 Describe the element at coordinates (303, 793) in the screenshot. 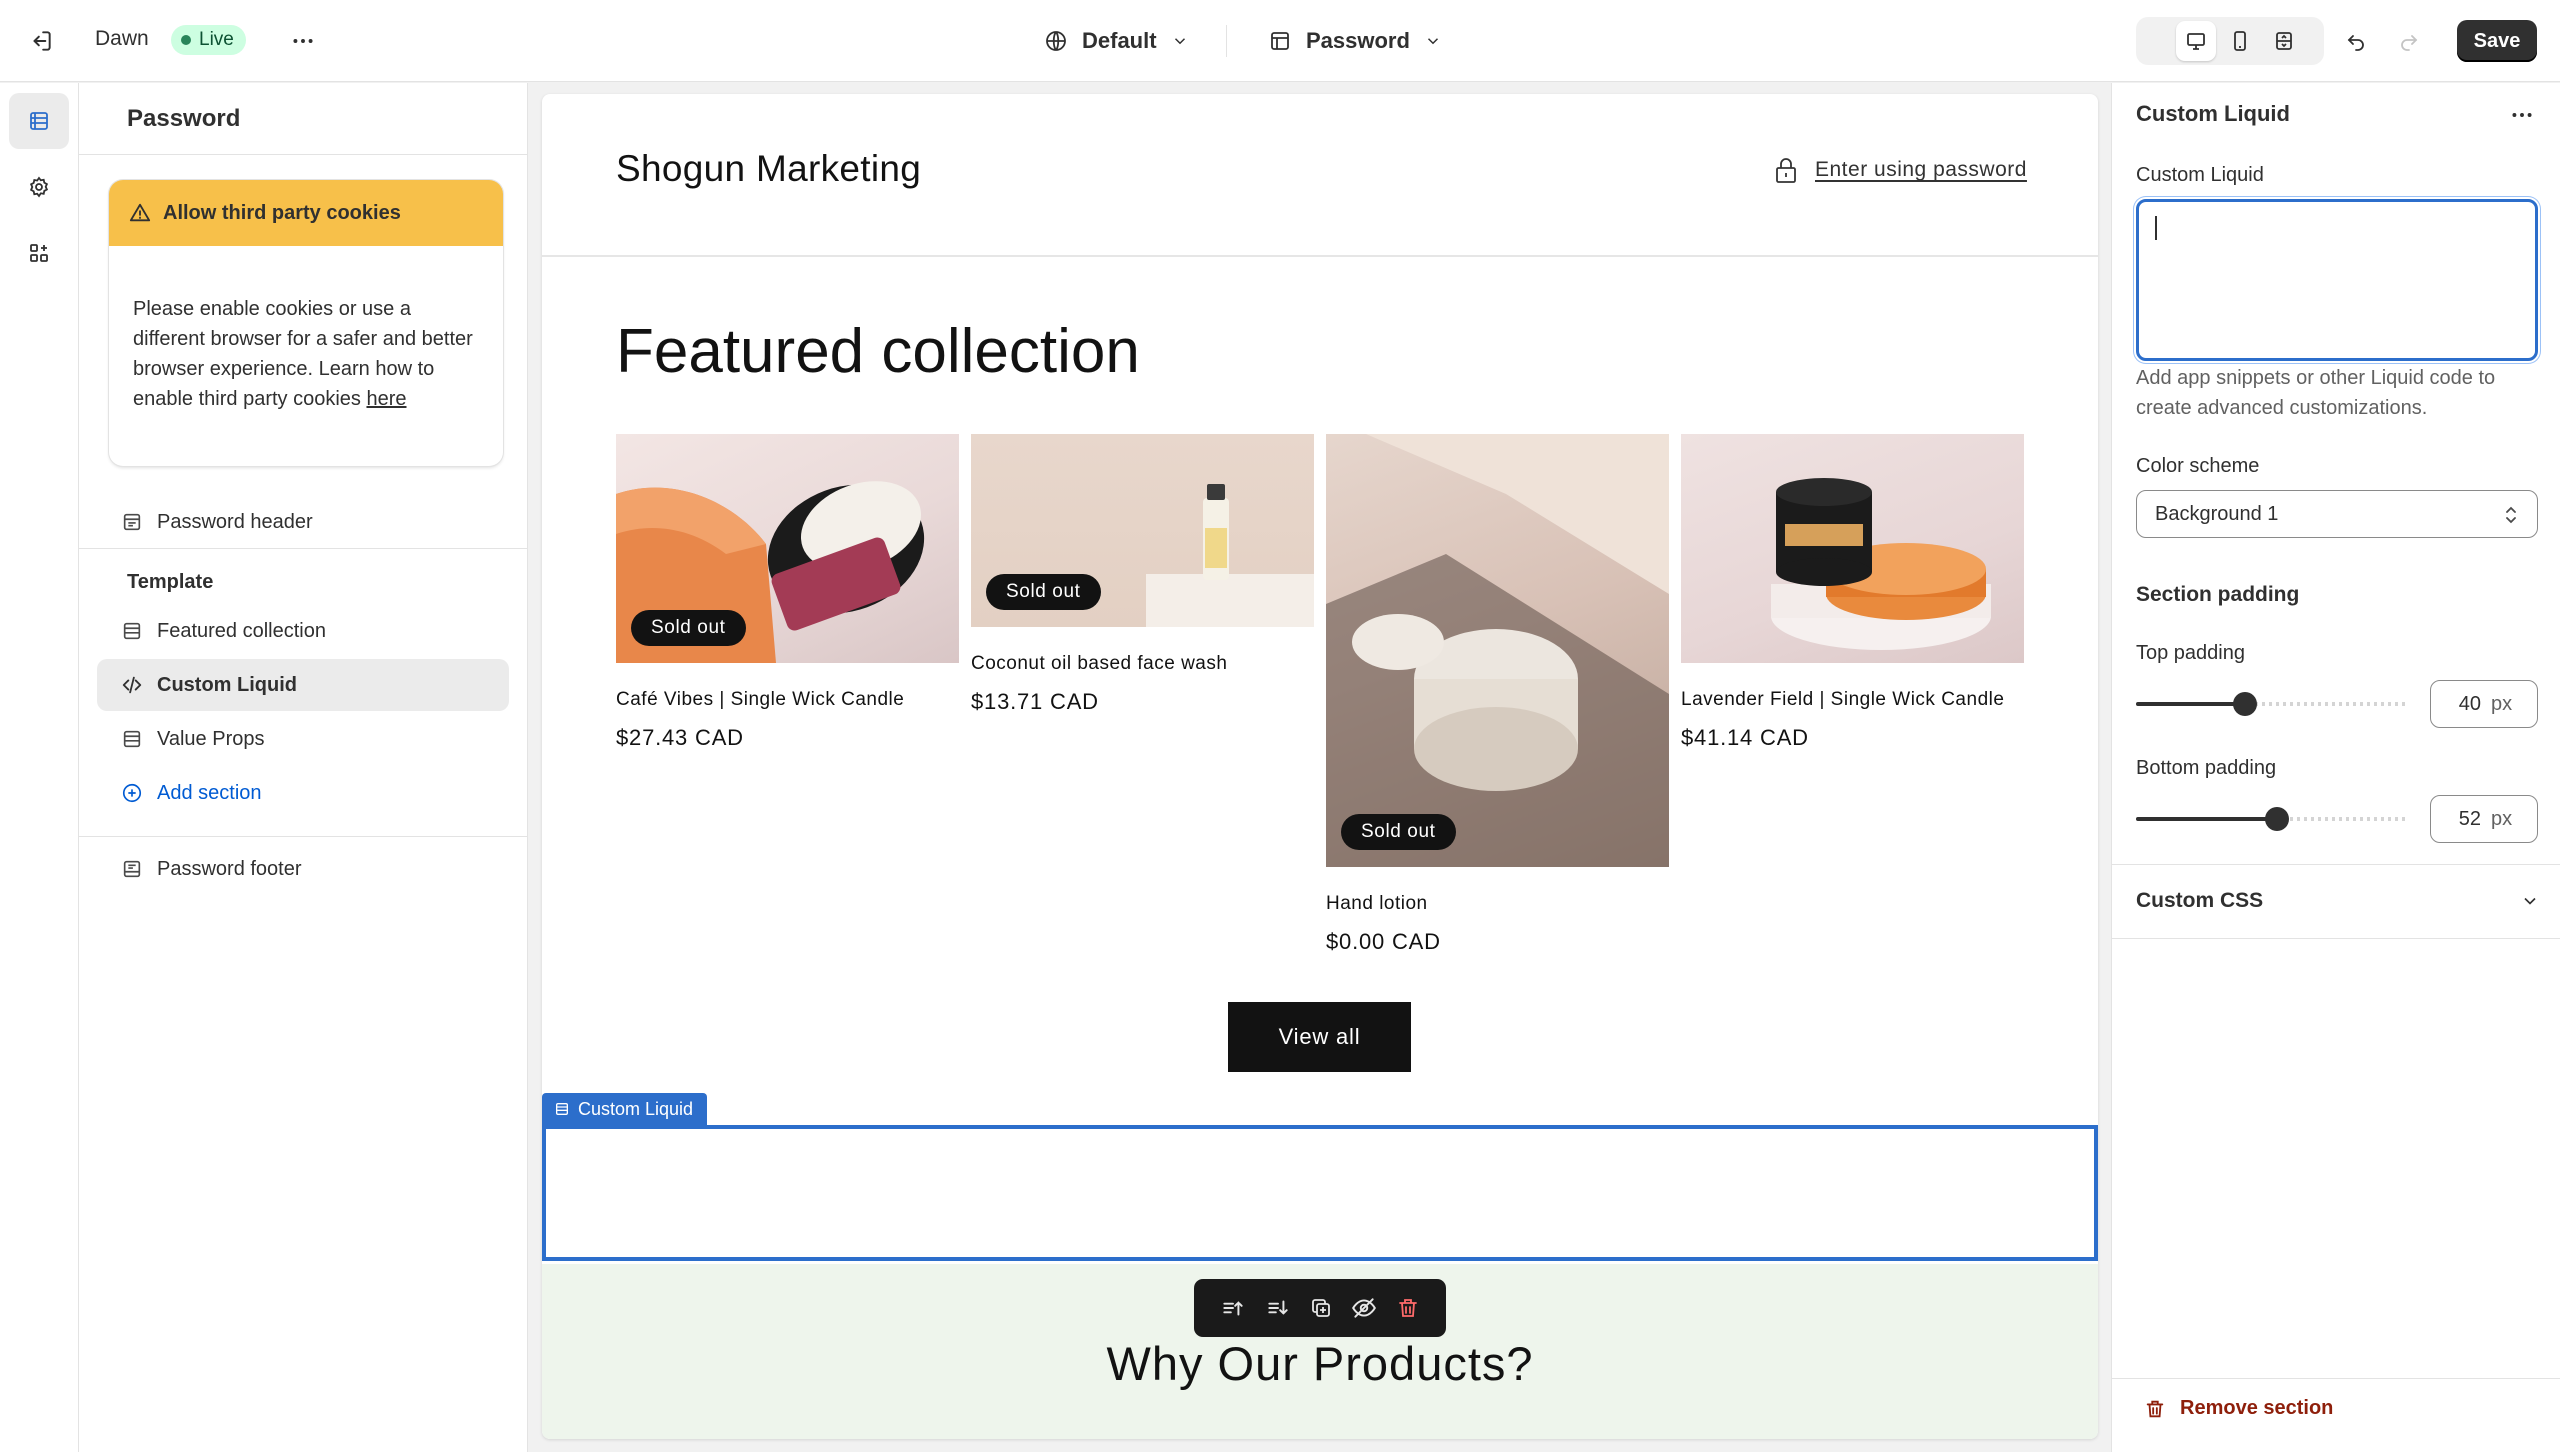

I see `add-section-button: Add section` at that location.